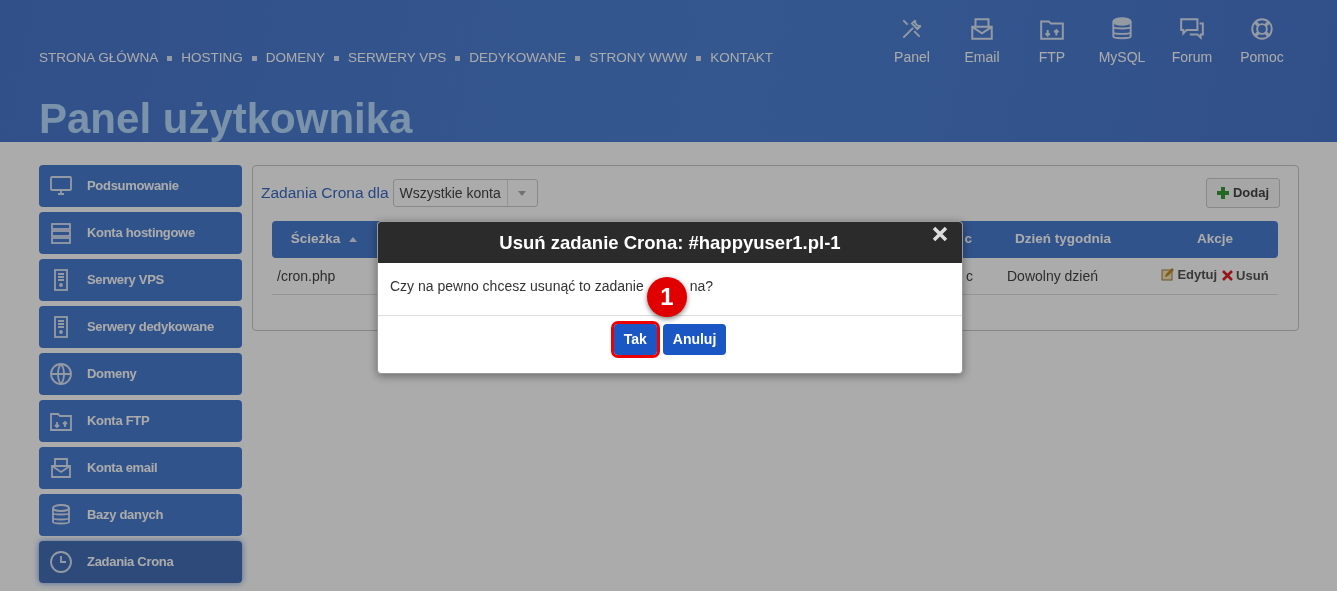 This screenshot has width=1337, height=591. I want to click on shortcut-link: Email, so click(982, 42).